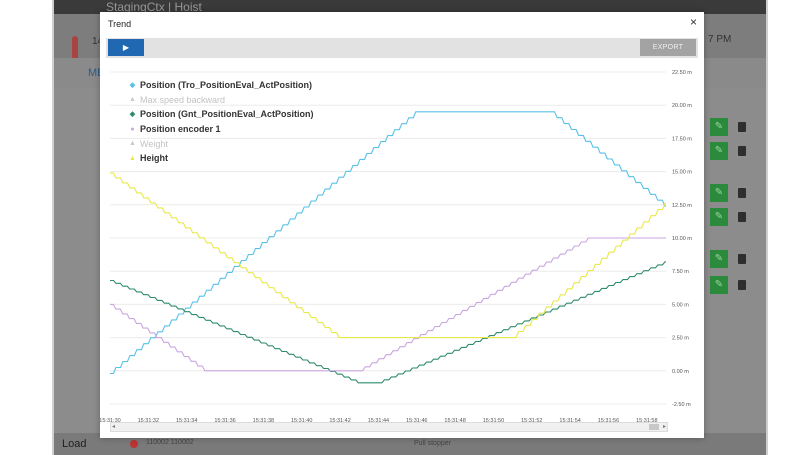 This screenshot has height=455, width=810. I want to click on play-button: ▶, so click(126, 47).